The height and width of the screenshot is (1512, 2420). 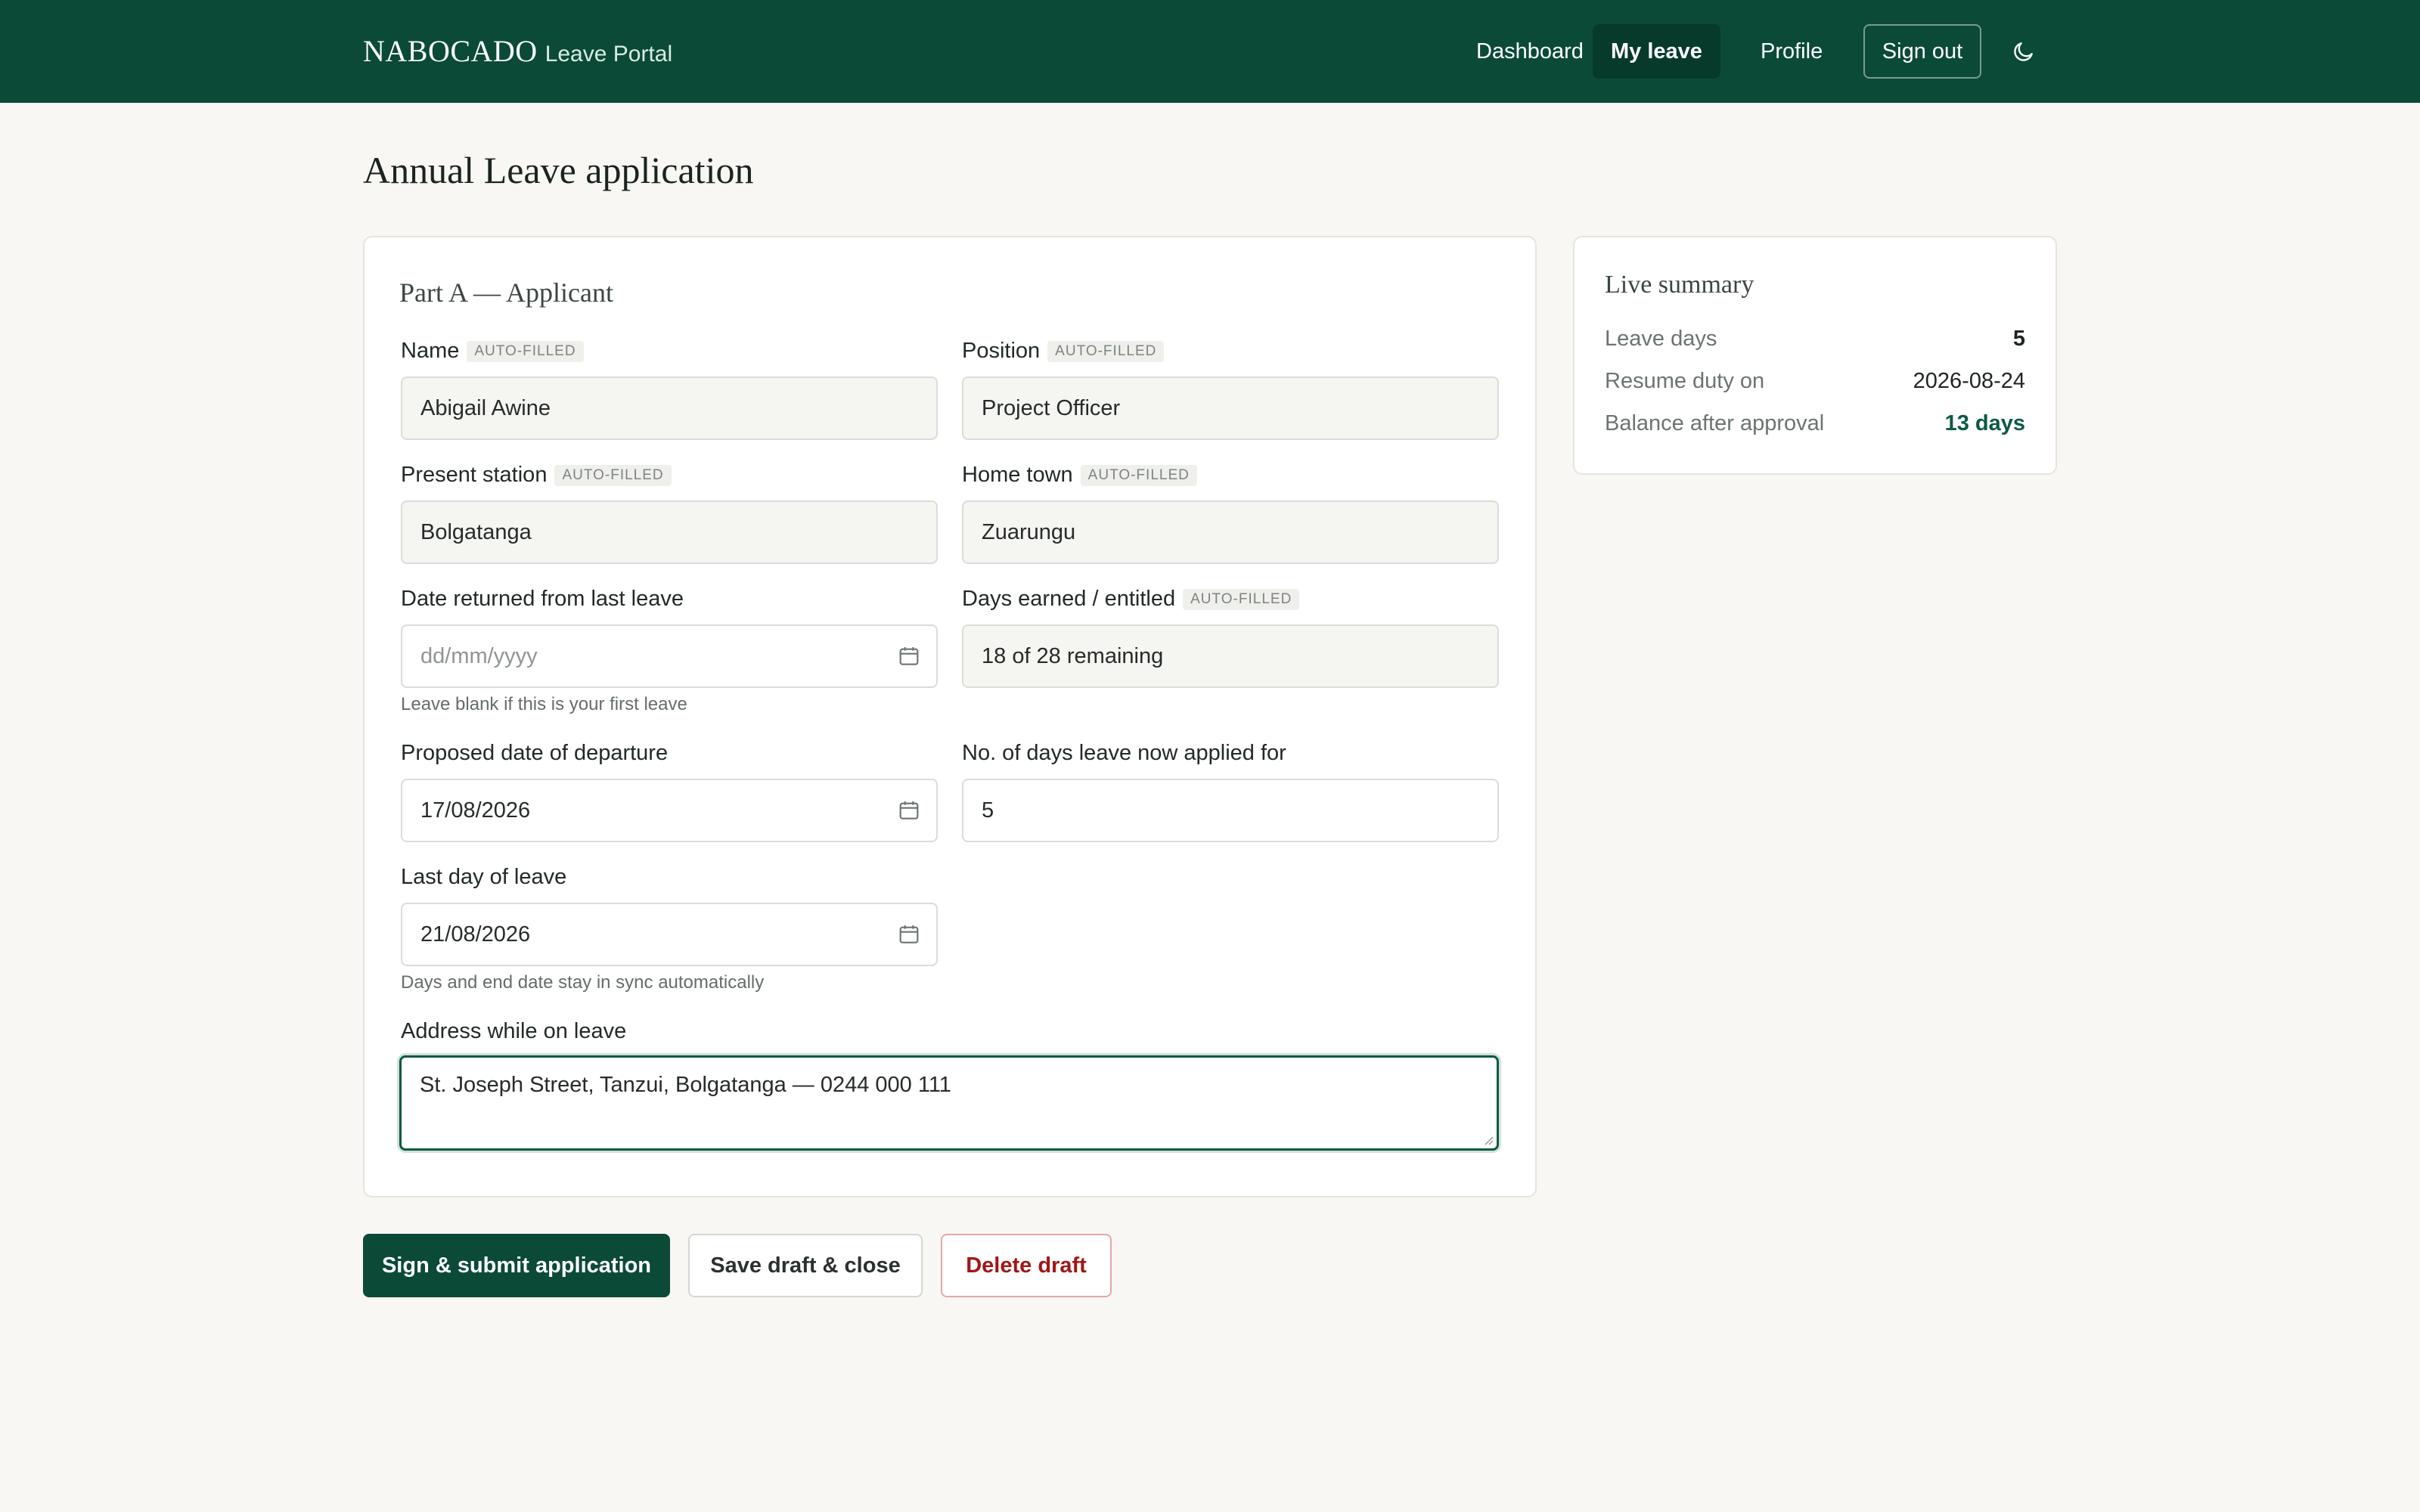 What do you see at coordinates (669, 934) in the screenshot?
I see `last-day-input: 21/08/2026` at bounding box center [669, 934].